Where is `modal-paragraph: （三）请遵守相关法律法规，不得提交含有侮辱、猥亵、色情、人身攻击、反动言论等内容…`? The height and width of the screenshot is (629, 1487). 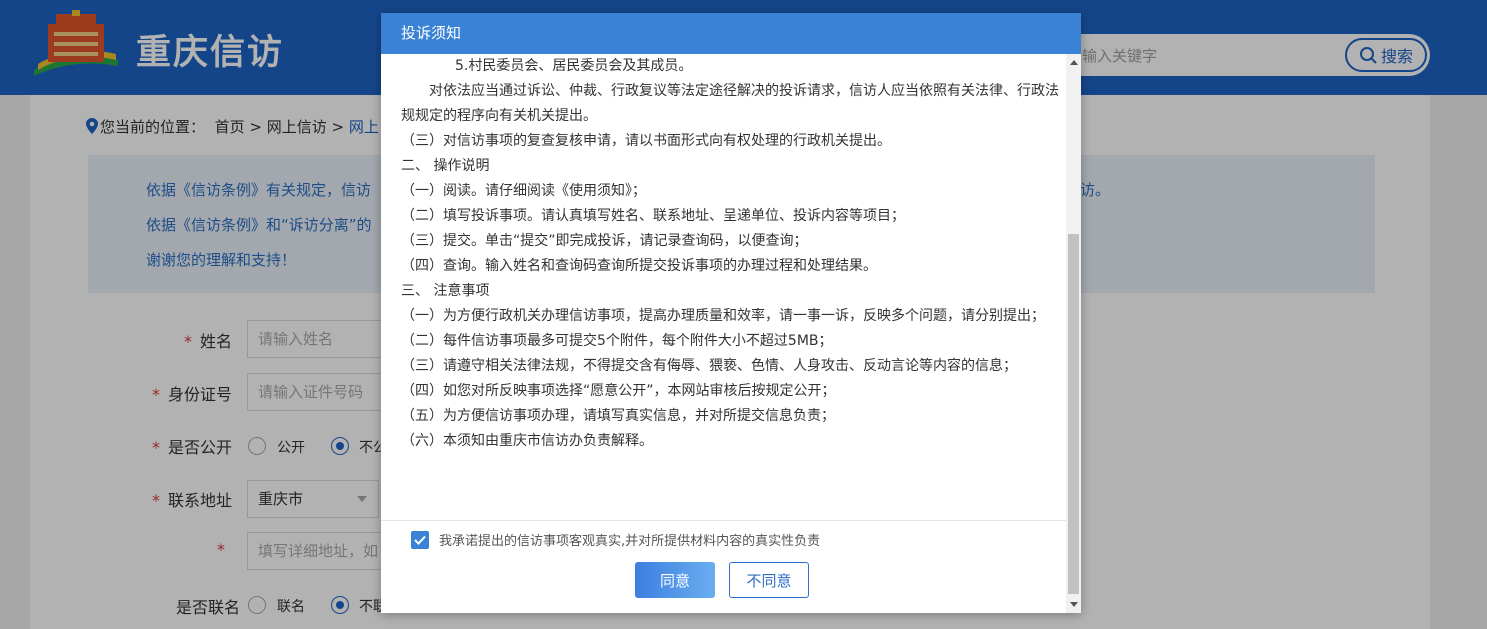
modal-paragraph: （三）请遵守相关法律法规，不得提交含有侮辱、猥亵、色情、人身攻击、反动言论等内容… is located at coordinates (709, 366).